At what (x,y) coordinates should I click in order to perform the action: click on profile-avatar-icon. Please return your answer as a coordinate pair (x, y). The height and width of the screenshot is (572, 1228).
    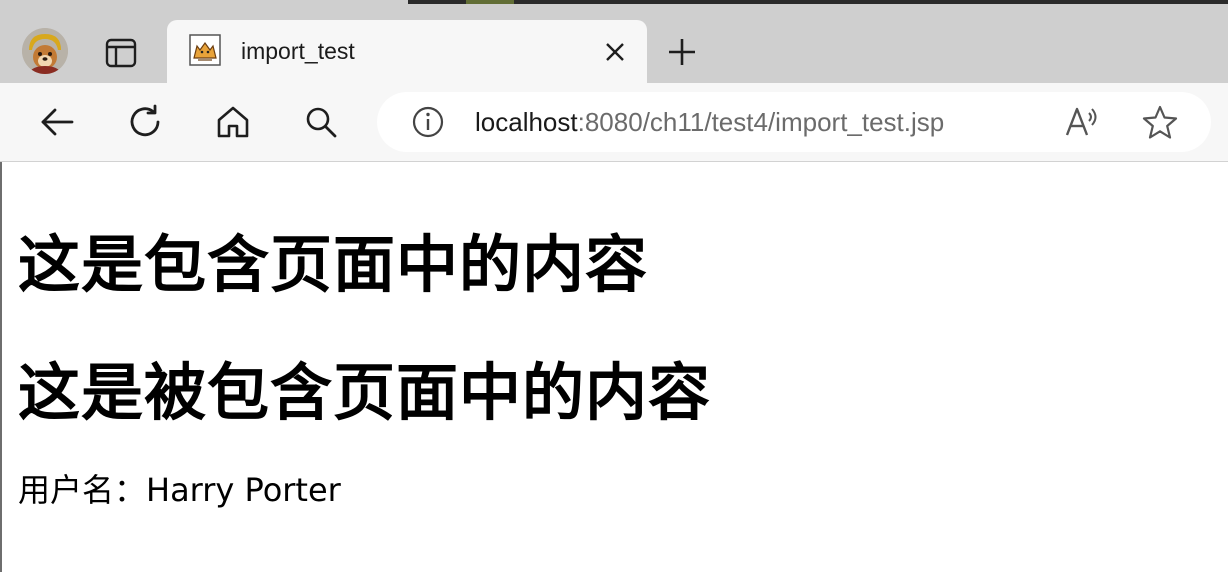
    Looking at the image, I should click on (45, 51).